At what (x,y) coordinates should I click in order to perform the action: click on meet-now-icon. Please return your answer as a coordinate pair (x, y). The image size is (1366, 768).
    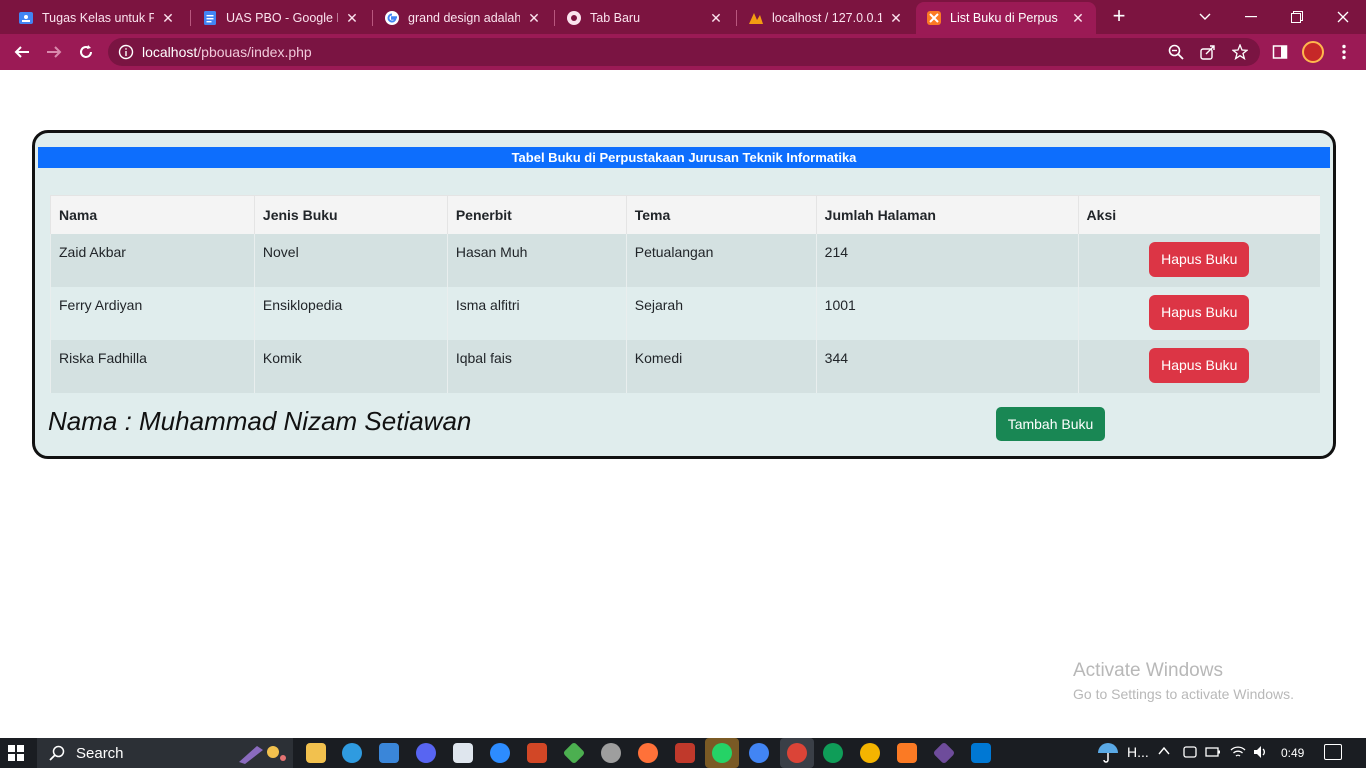
    Looking at the image, I should click on (1190, 753).